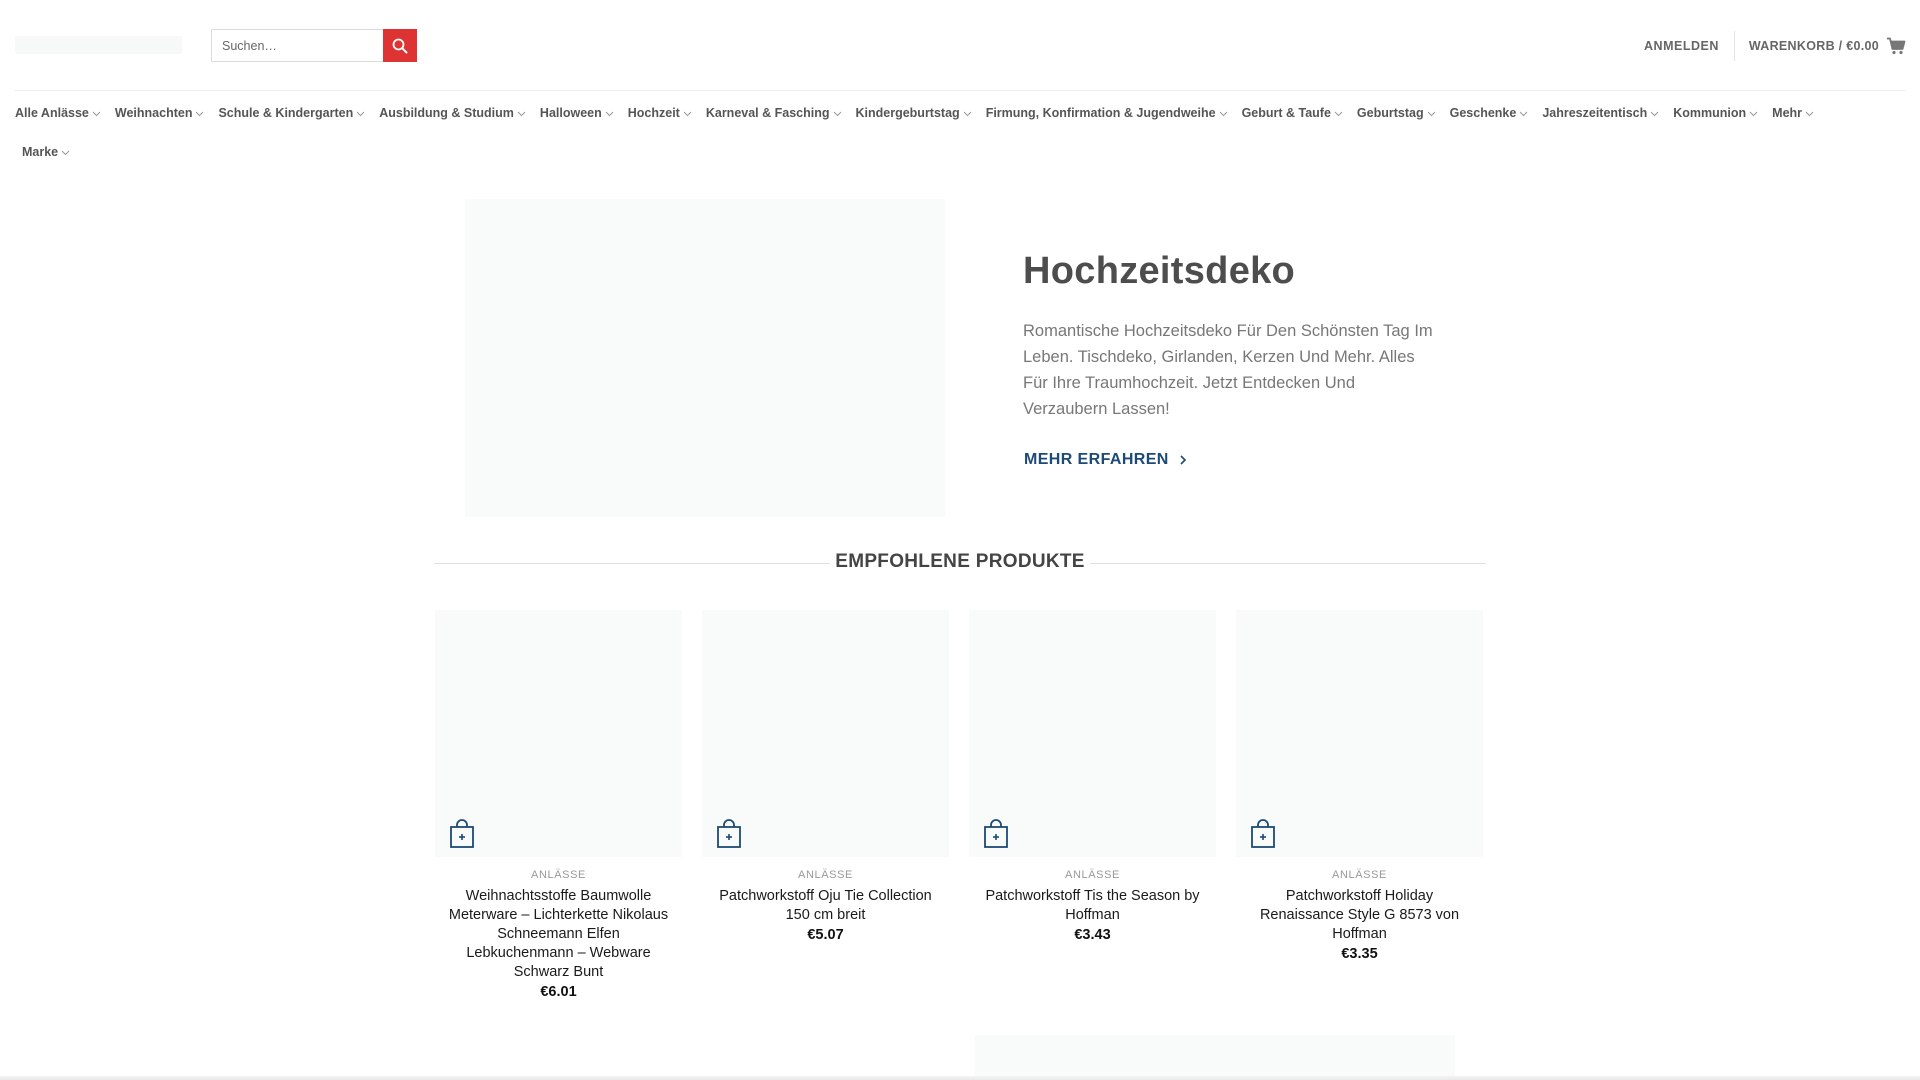 The image size is (1920, 1080). I want to click on header-account-cart: ANMELDEN WARENKORB / €0.00, so click(1775, 45).